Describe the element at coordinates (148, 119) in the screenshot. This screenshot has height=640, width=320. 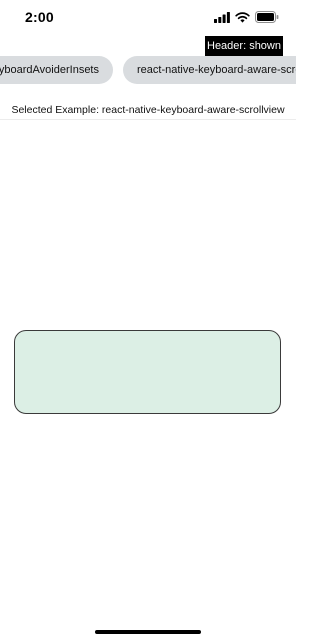
I see `header-divider` at that location.